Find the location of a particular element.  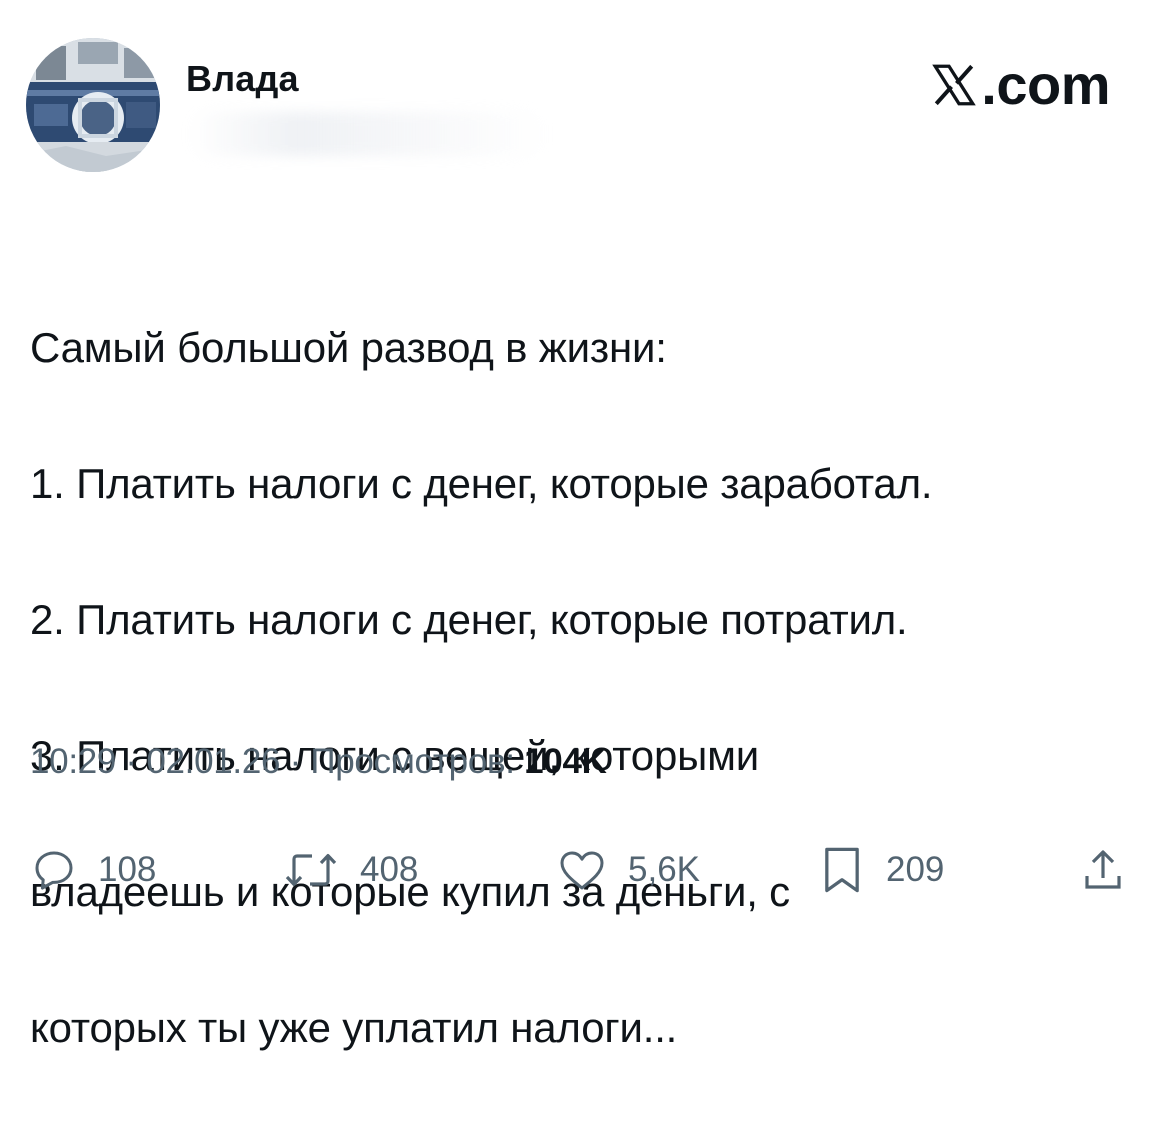

action-bar: 108 408 5,6K 209 is located at coordinates (585, 870).